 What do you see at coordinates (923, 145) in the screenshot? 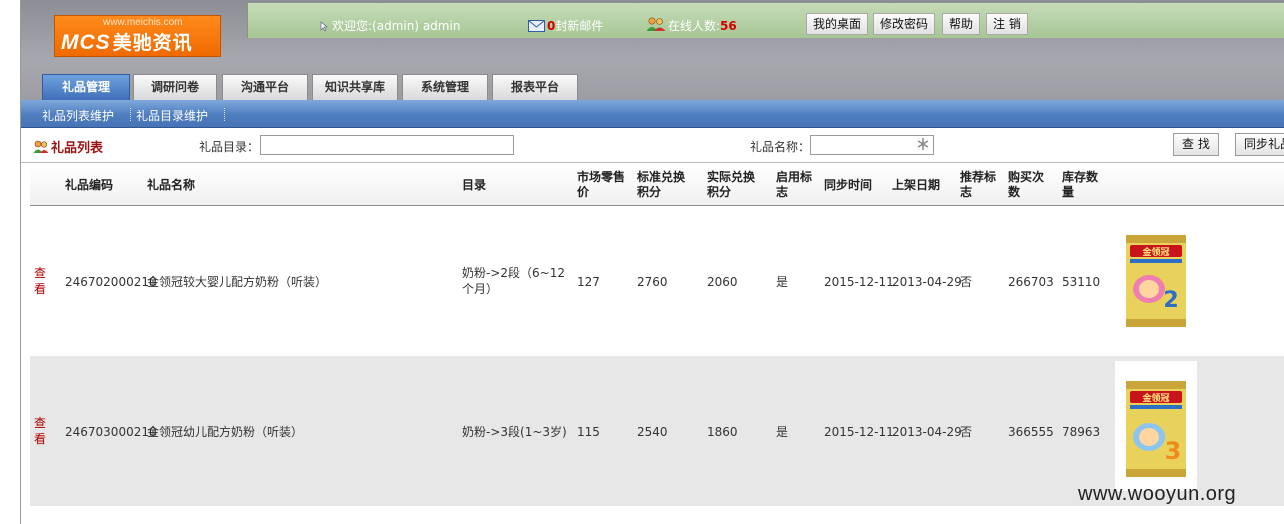
I see `clear-icon` at bounding box center [923, 145].